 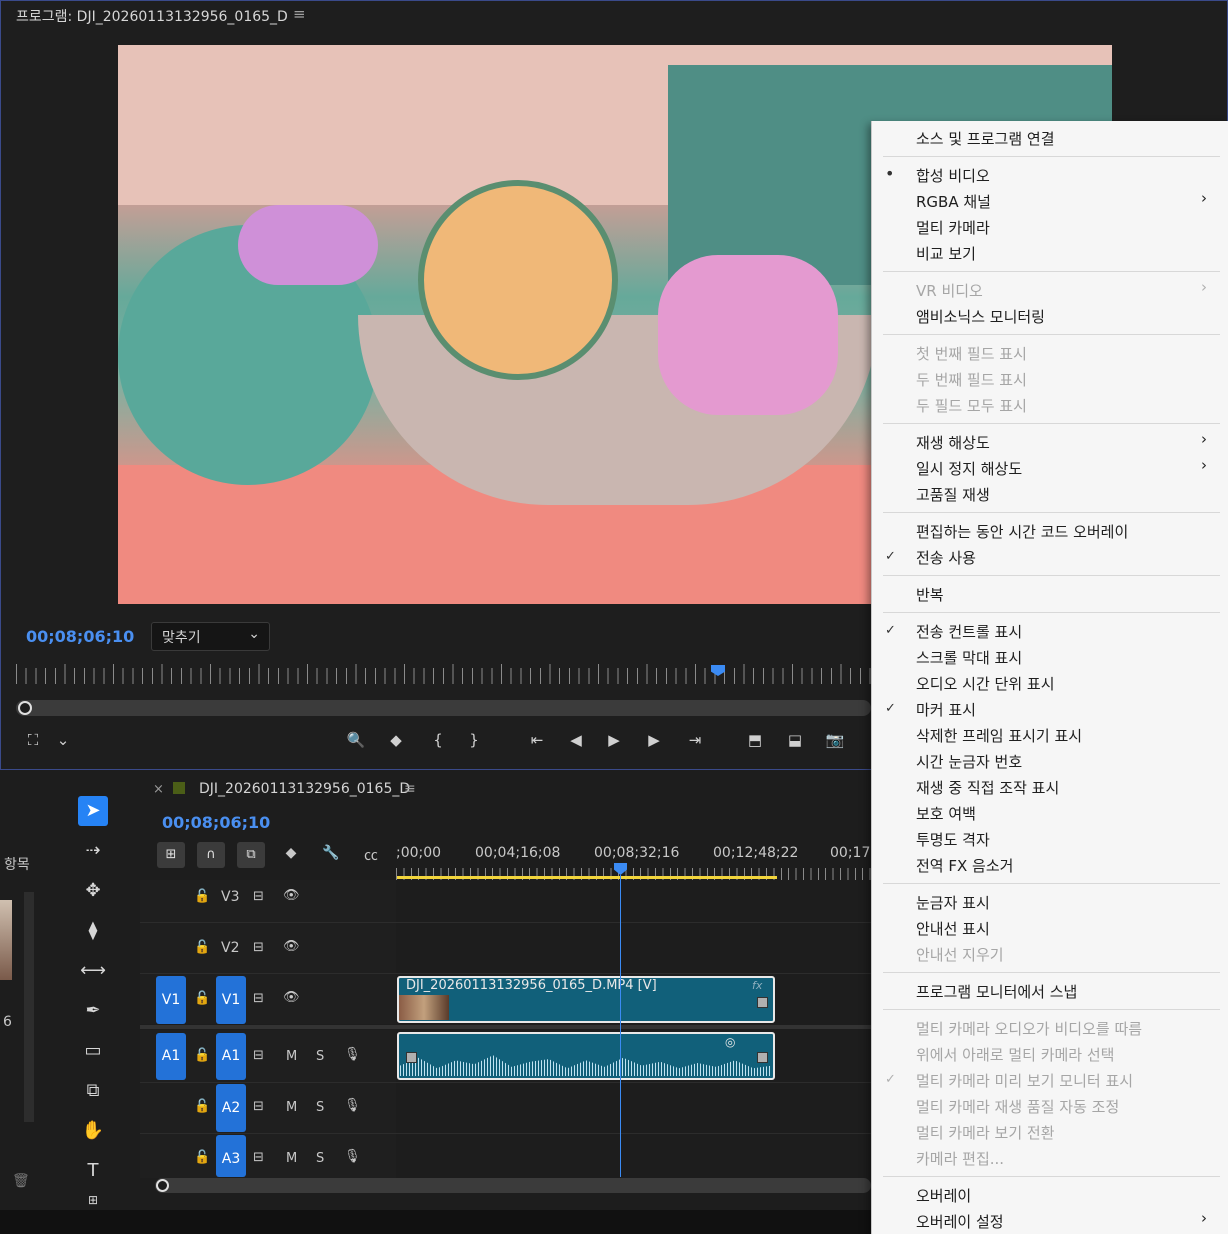 I want to click on monitor-scrollbar, so click(x=443, y=708).